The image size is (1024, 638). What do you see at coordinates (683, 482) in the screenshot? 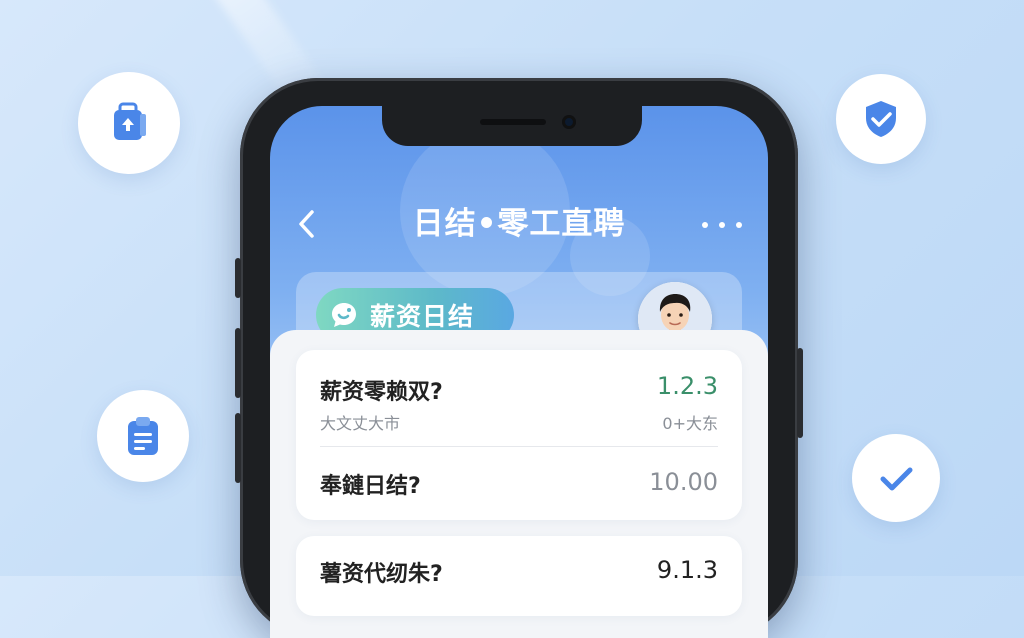
I see `list-item-value: 10.00` at bounding box center [683, 482].